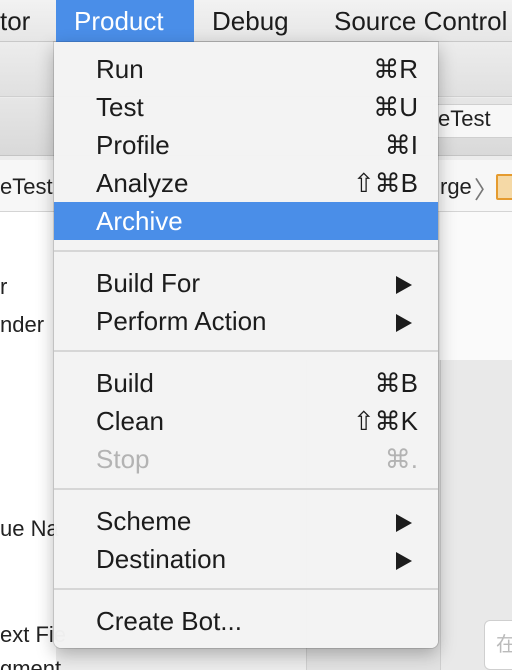  Describe the element at coordinates (20, 21) in the screenshot. I see `menu-editor: tor` at that location.